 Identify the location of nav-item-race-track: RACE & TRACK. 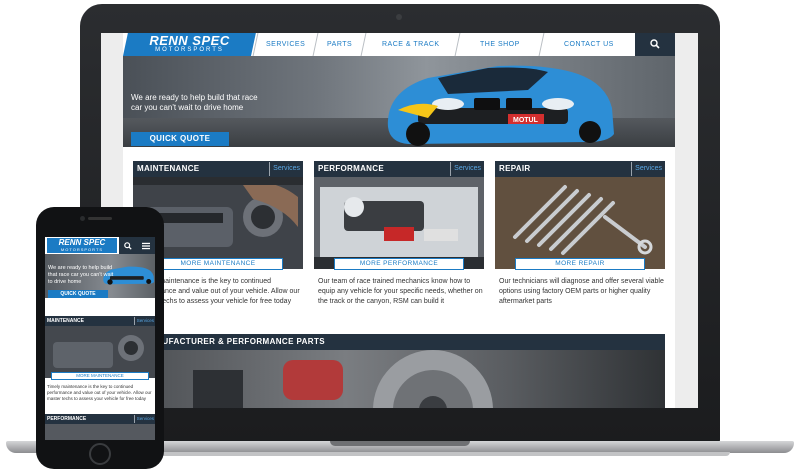
(410, 44).